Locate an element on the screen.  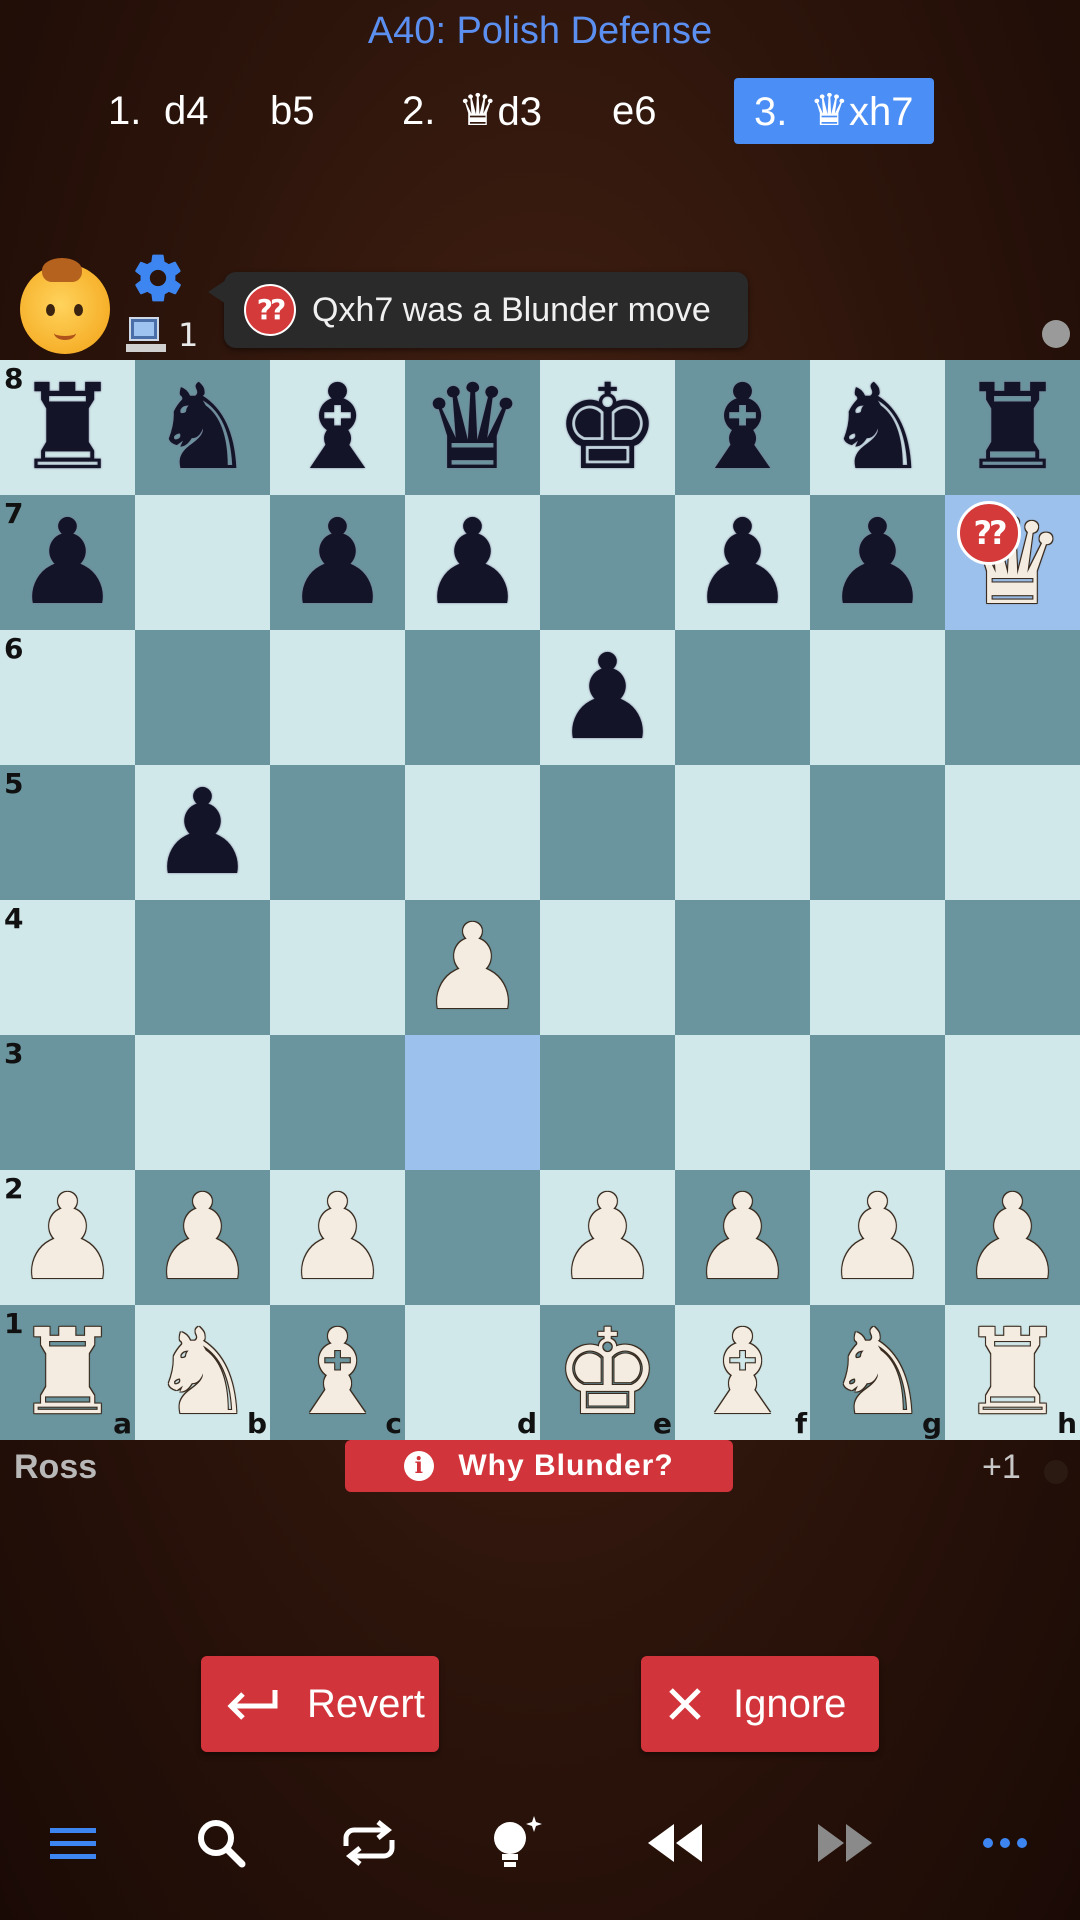
square-e2: ♟ is located at coordinates (607, 1237).